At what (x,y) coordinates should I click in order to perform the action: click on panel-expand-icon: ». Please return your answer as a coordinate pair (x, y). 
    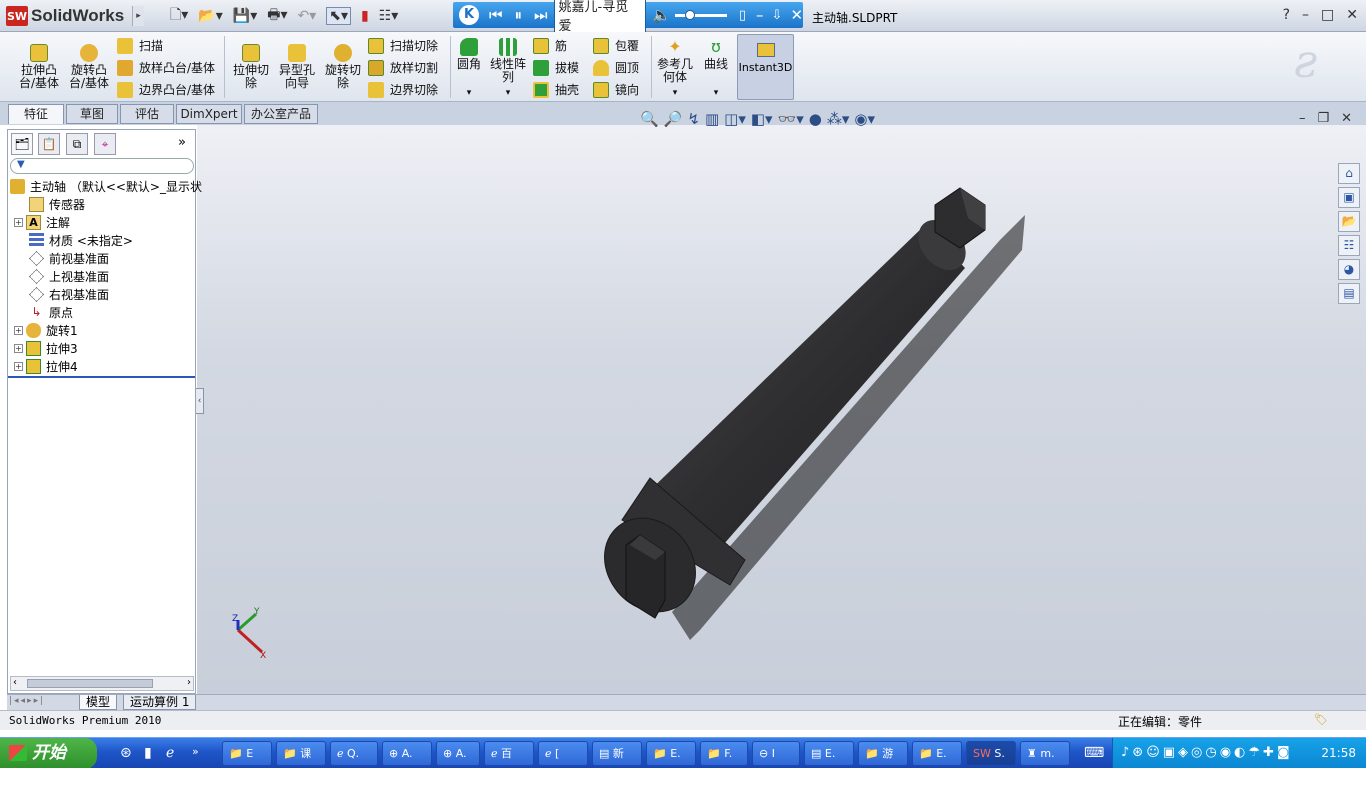
    Looking at the image, I should click on (182, 142).